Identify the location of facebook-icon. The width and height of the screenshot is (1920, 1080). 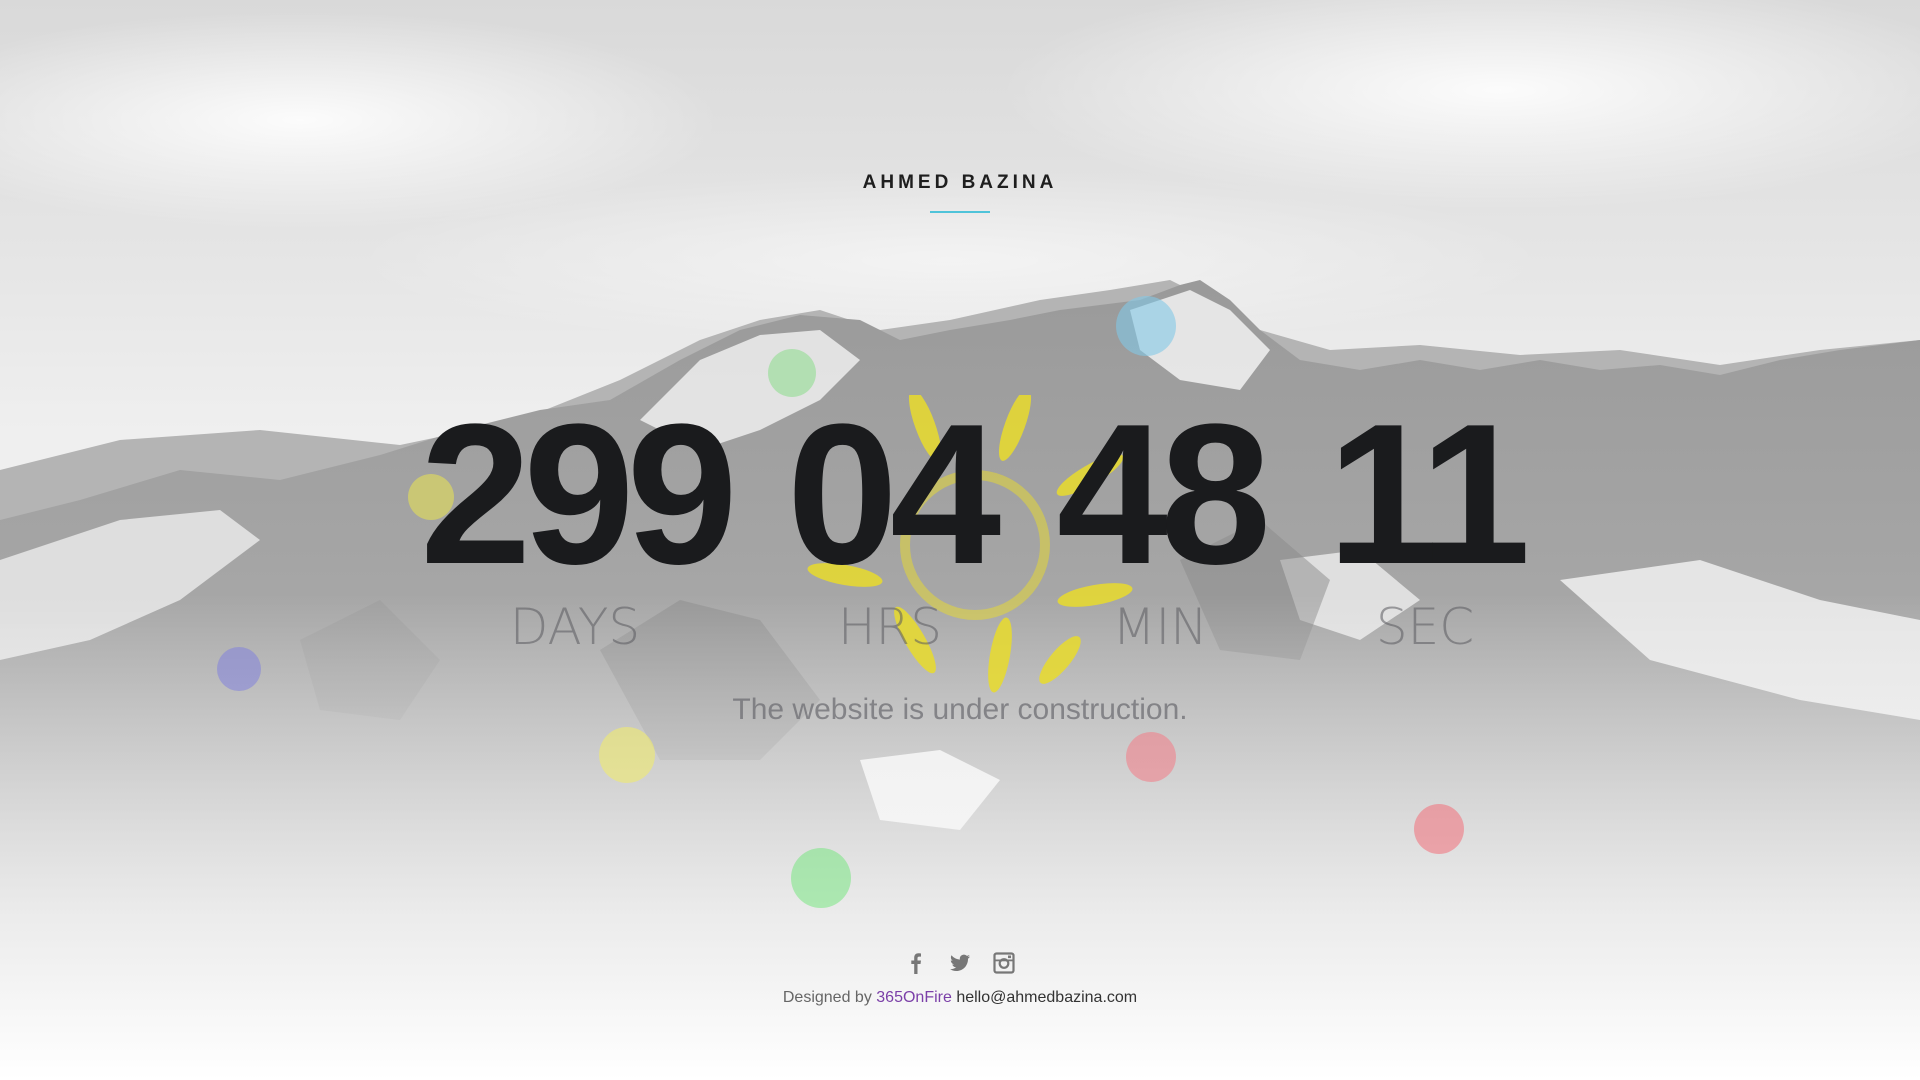
(916, 963).